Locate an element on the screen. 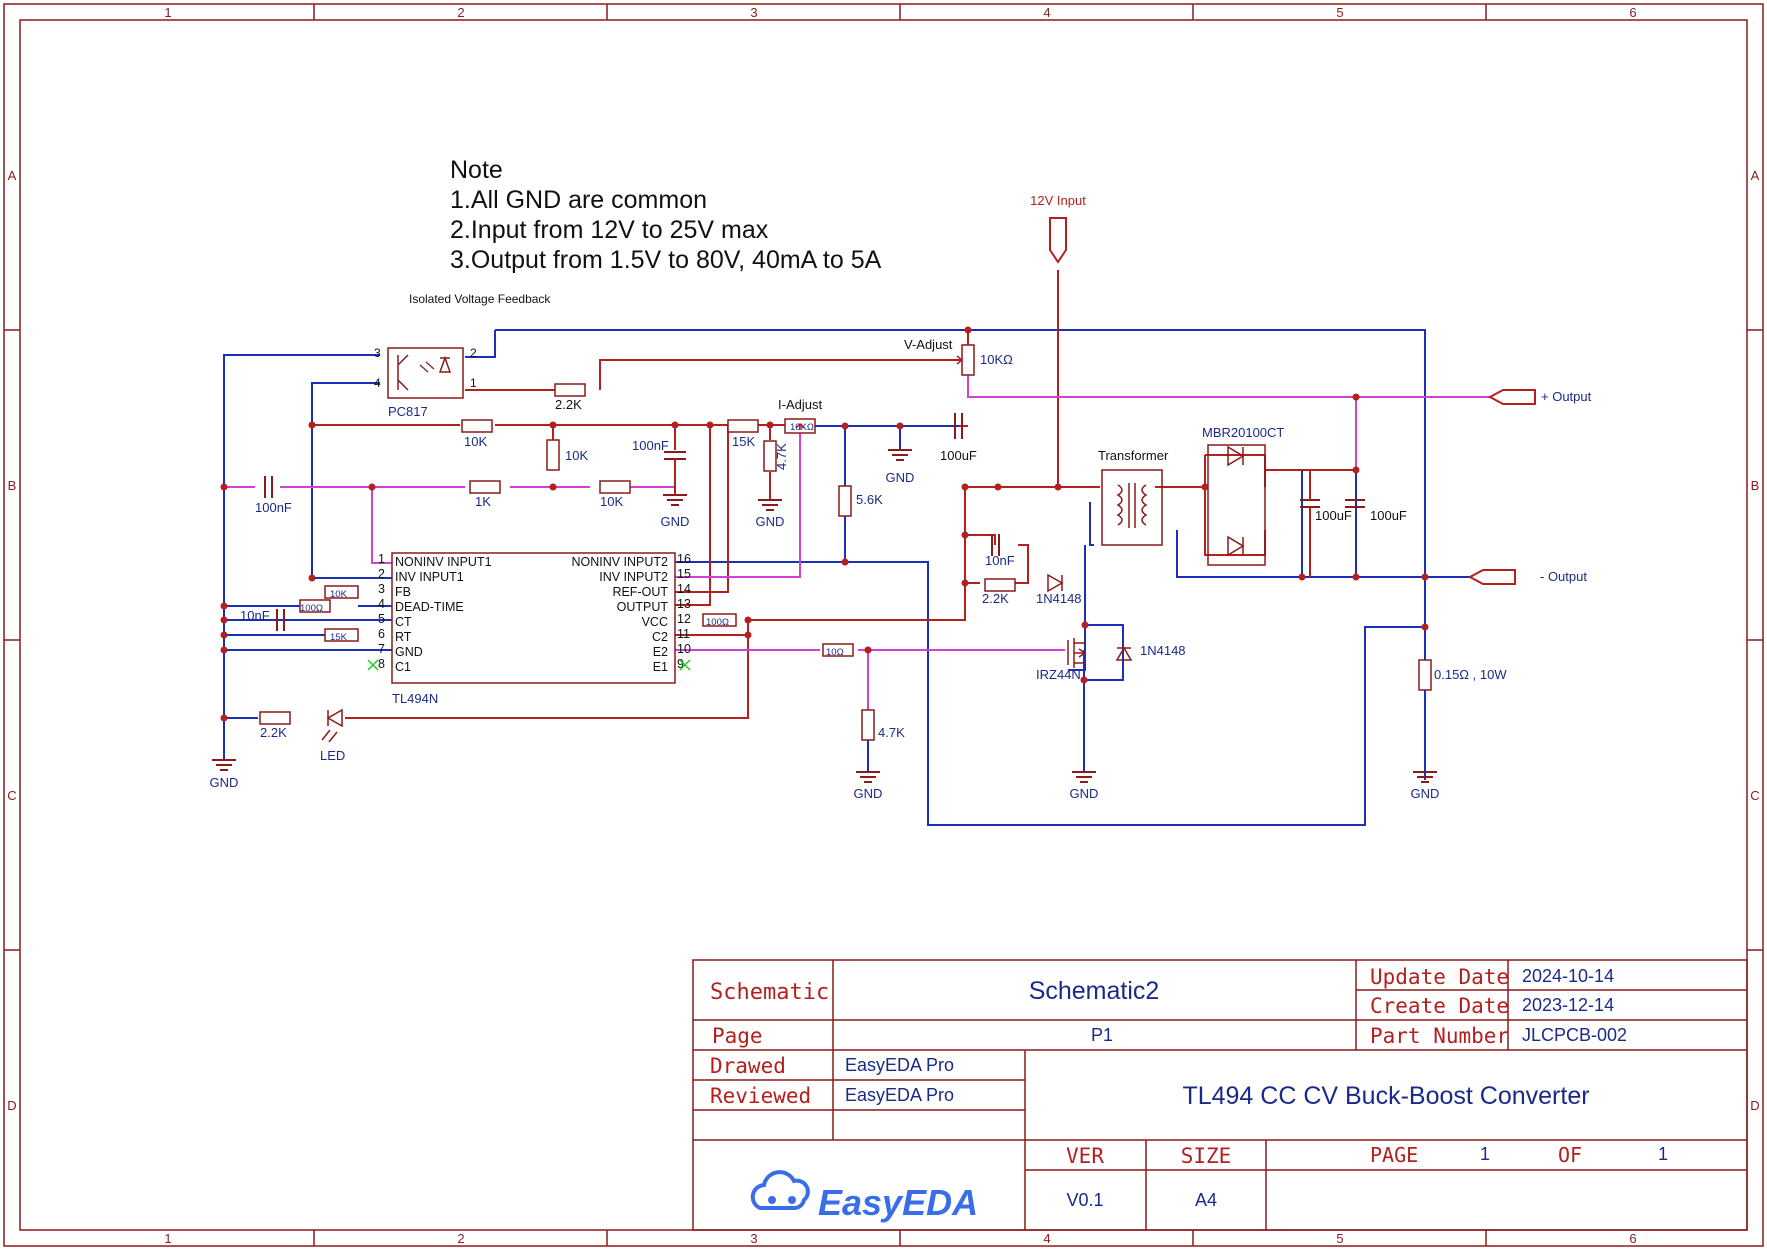  row-label-right: A is located at coordinates (1755, 175).